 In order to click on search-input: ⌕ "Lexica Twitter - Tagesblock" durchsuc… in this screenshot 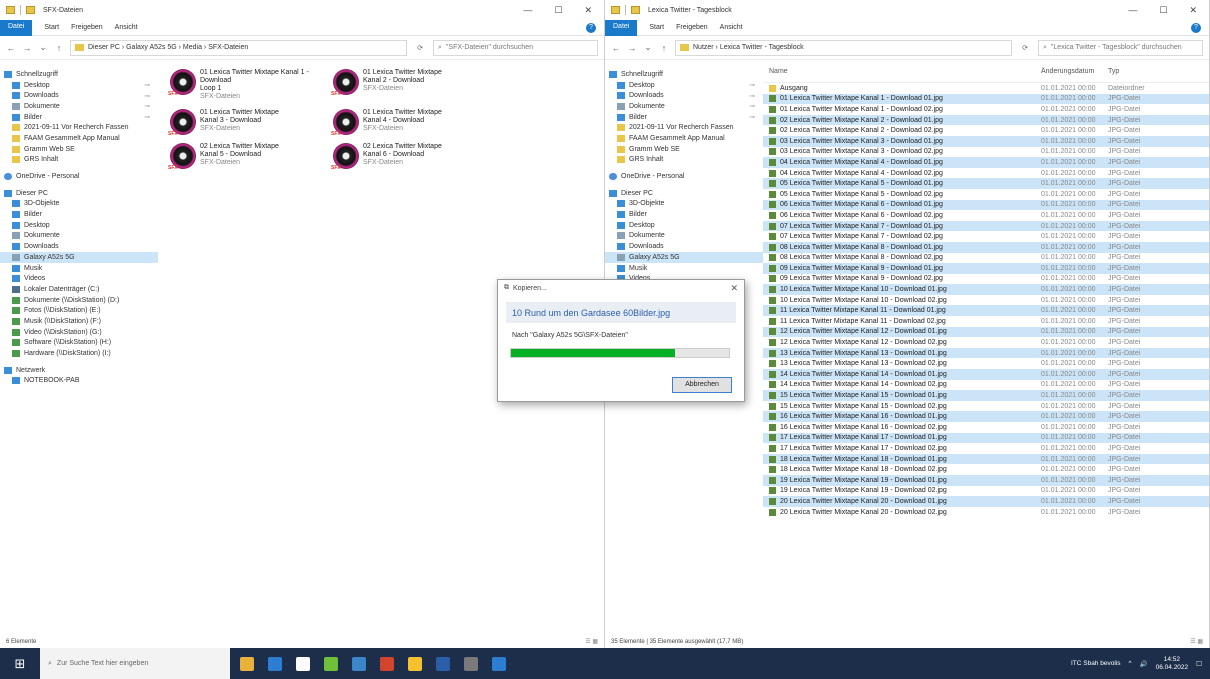, I will do `click(1120, 47)`.